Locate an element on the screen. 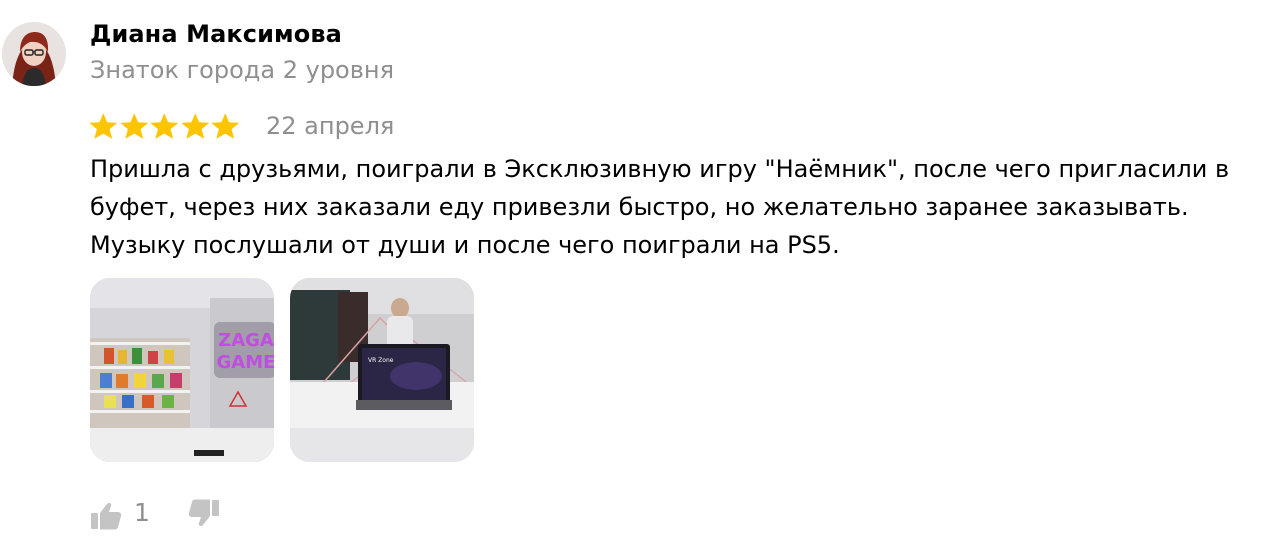  photo-logo-line2: GAME is located at coordinates (245, 362).